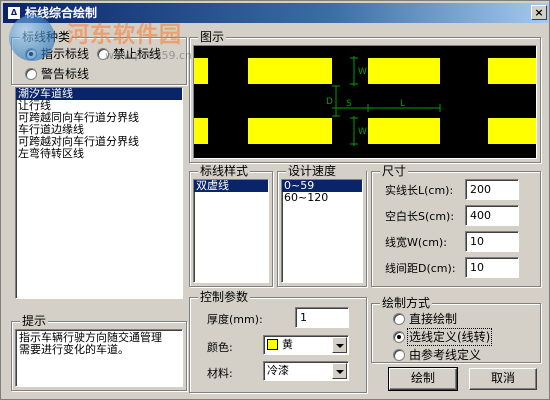 The image size is (550, 400). I want to click on color-swatch-icon, so click(272, 344).